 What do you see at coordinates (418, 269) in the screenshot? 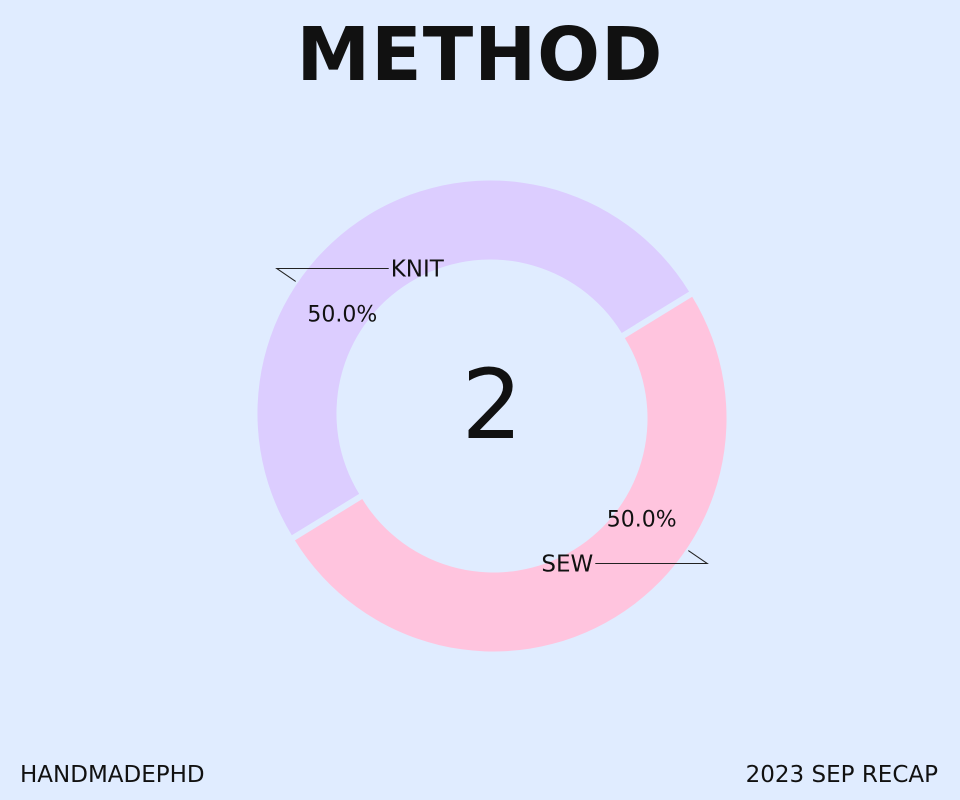
I see `category-label-knit: KNIT` at bounding box center [418, 269].